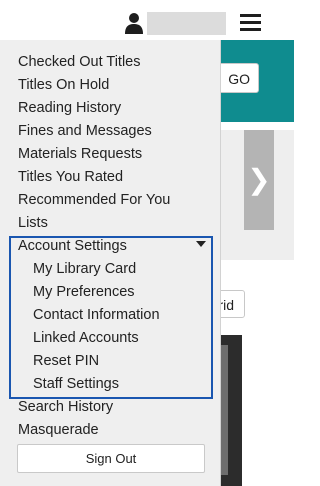 The image size is (320, 486). I want to click on user-icon, so click(134, 23).